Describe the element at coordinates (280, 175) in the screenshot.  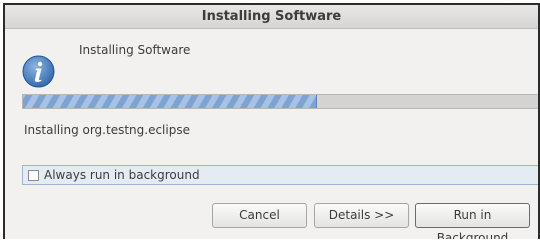
I see `always-run-background-row: Always run in background` at that location.